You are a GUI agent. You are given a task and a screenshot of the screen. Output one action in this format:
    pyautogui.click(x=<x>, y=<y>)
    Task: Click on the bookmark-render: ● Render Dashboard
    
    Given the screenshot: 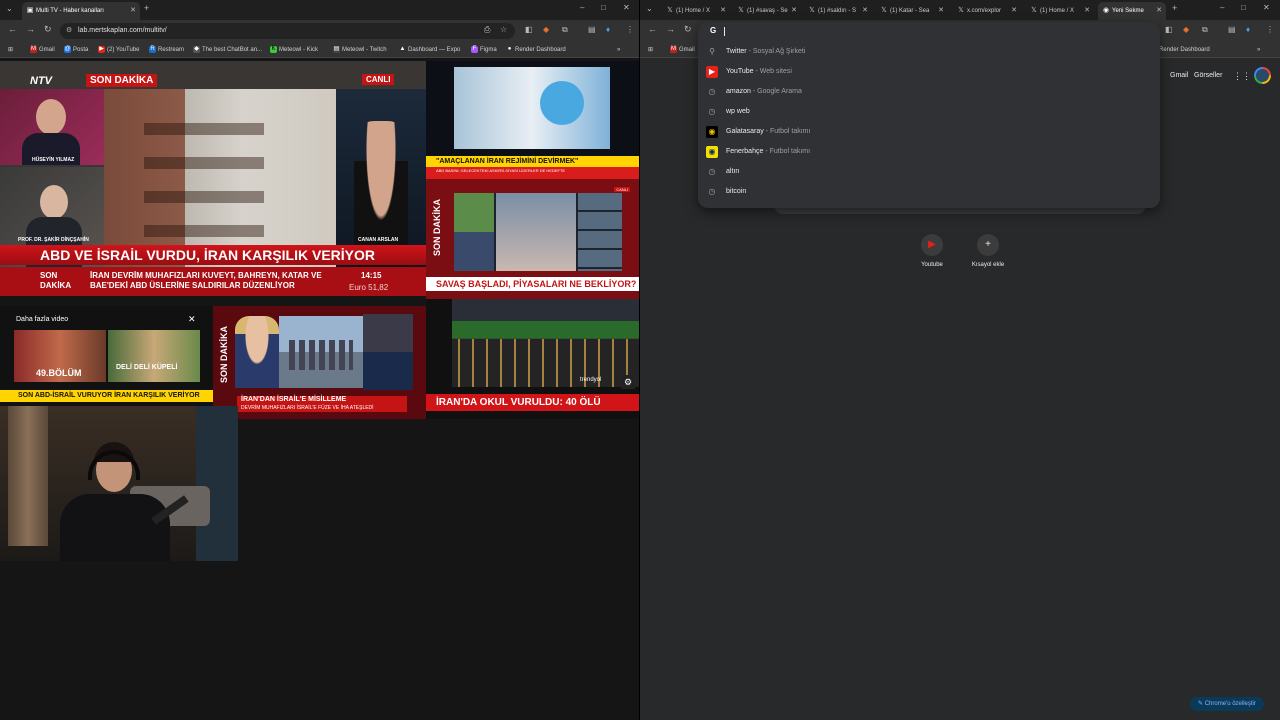 What is the action you would take?
    pyautogui.click(x=536, y=50)
    